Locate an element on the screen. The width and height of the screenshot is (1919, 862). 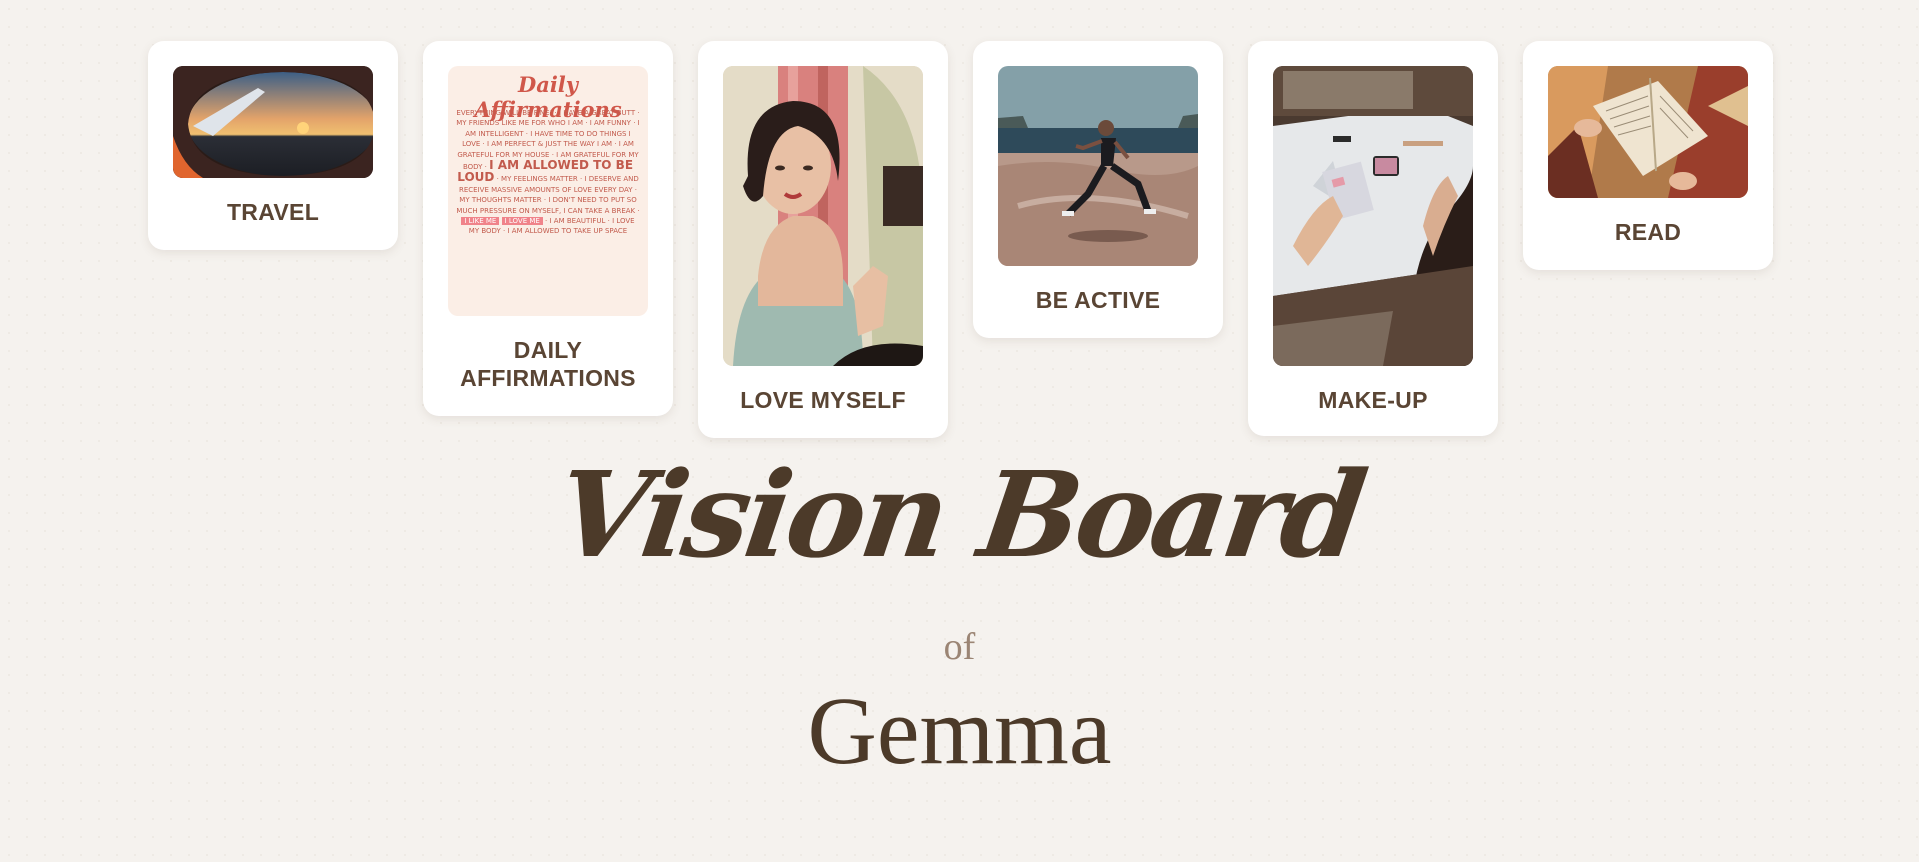
affirmation: I have a great butt is located at coordinates (597, 113).